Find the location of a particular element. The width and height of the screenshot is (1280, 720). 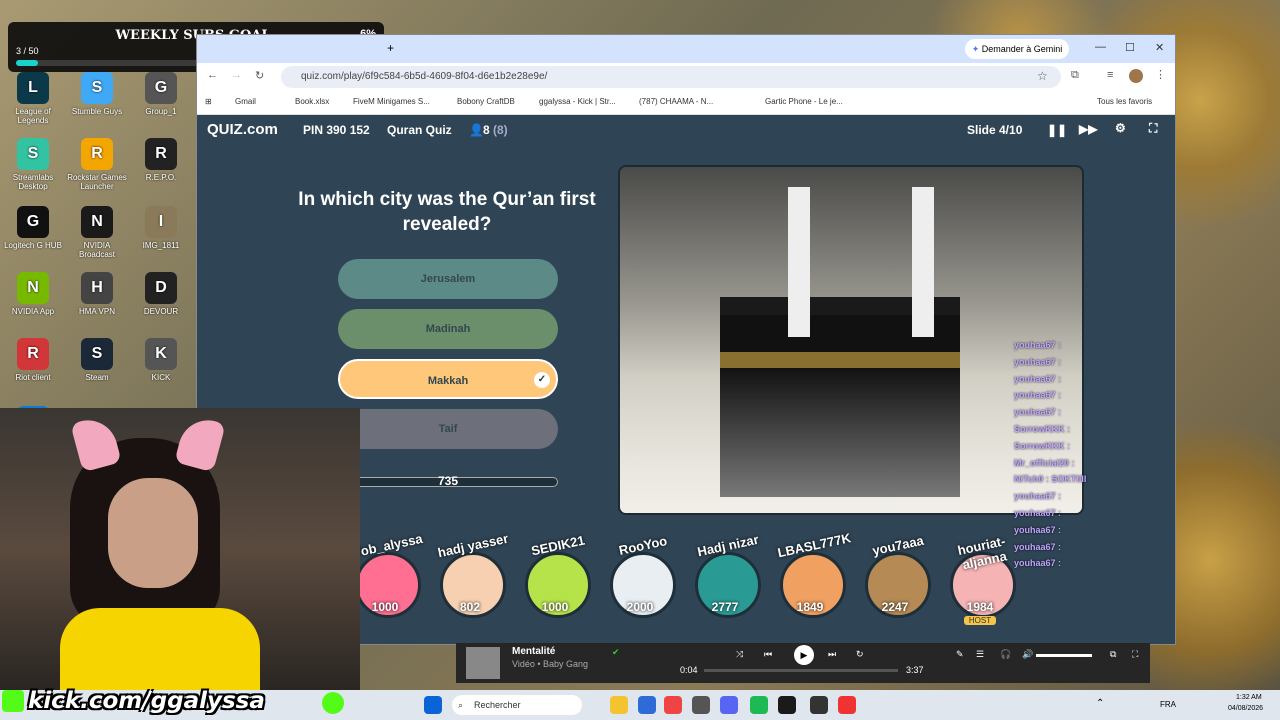

player-card: SEDIK21 1000 is located at coordinates (558, 575).